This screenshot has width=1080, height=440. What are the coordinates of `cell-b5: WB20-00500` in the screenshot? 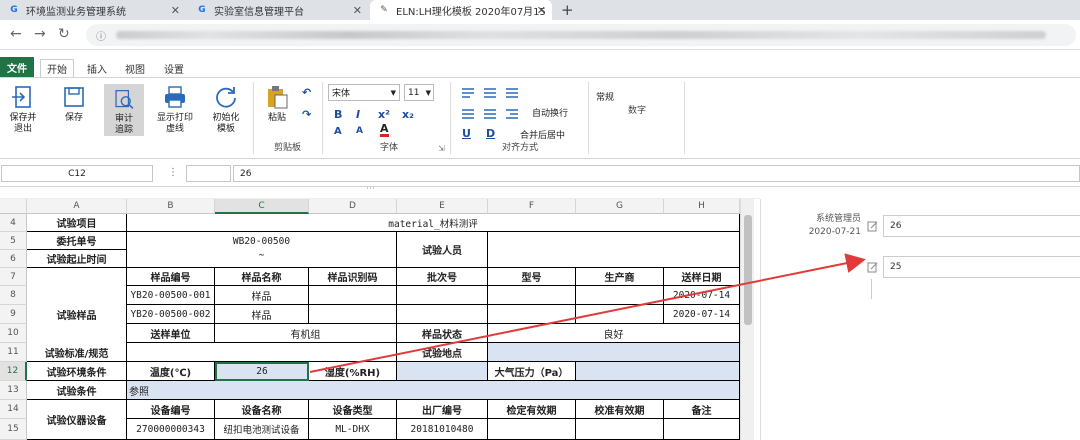 It's located at (262, 241).